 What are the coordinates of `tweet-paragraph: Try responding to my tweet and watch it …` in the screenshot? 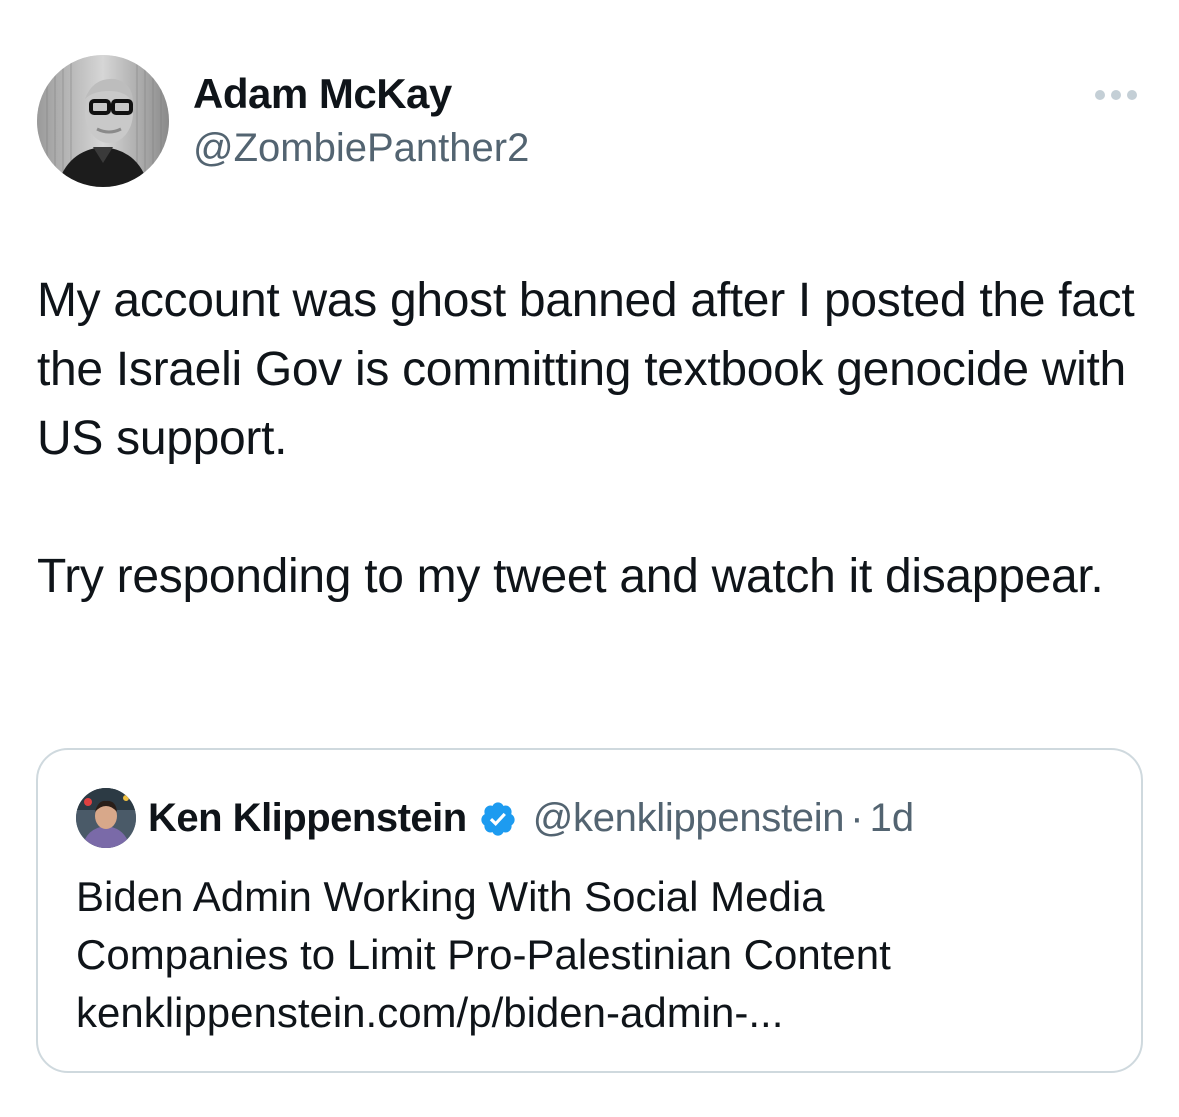 It's located at (570, 576).